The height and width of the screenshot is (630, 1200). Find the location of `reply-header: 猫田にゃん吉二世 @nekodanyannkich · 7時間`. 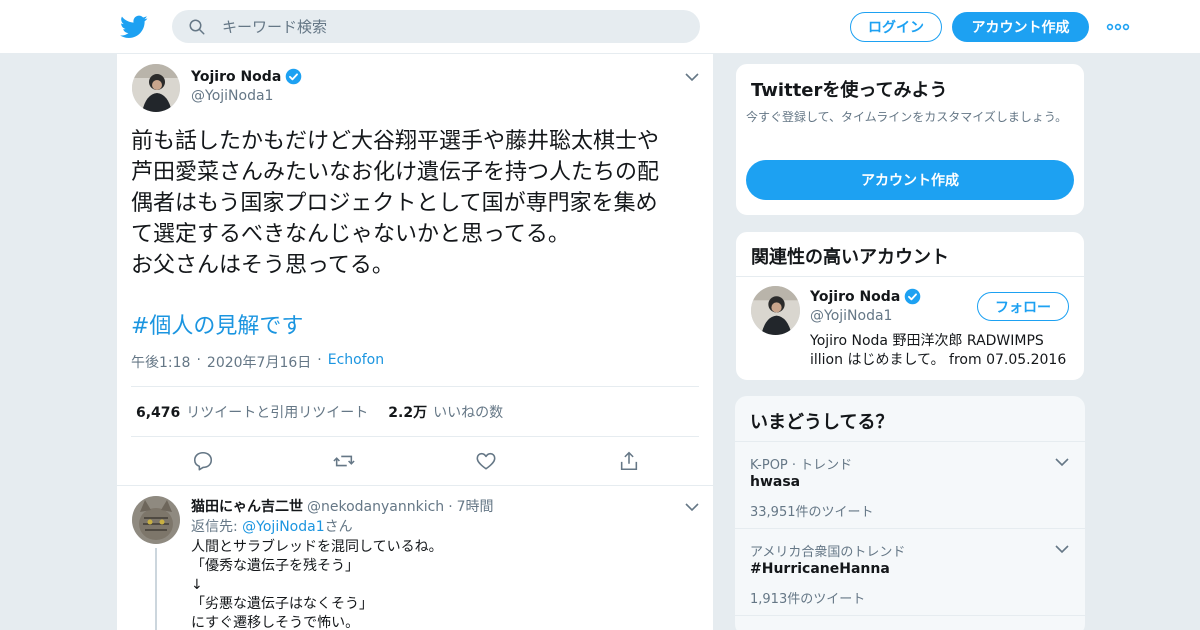

reply-header: 猫田にゃん吉二世 @nekodanyannkich · 7時間 is located at coordinates (342, 506).